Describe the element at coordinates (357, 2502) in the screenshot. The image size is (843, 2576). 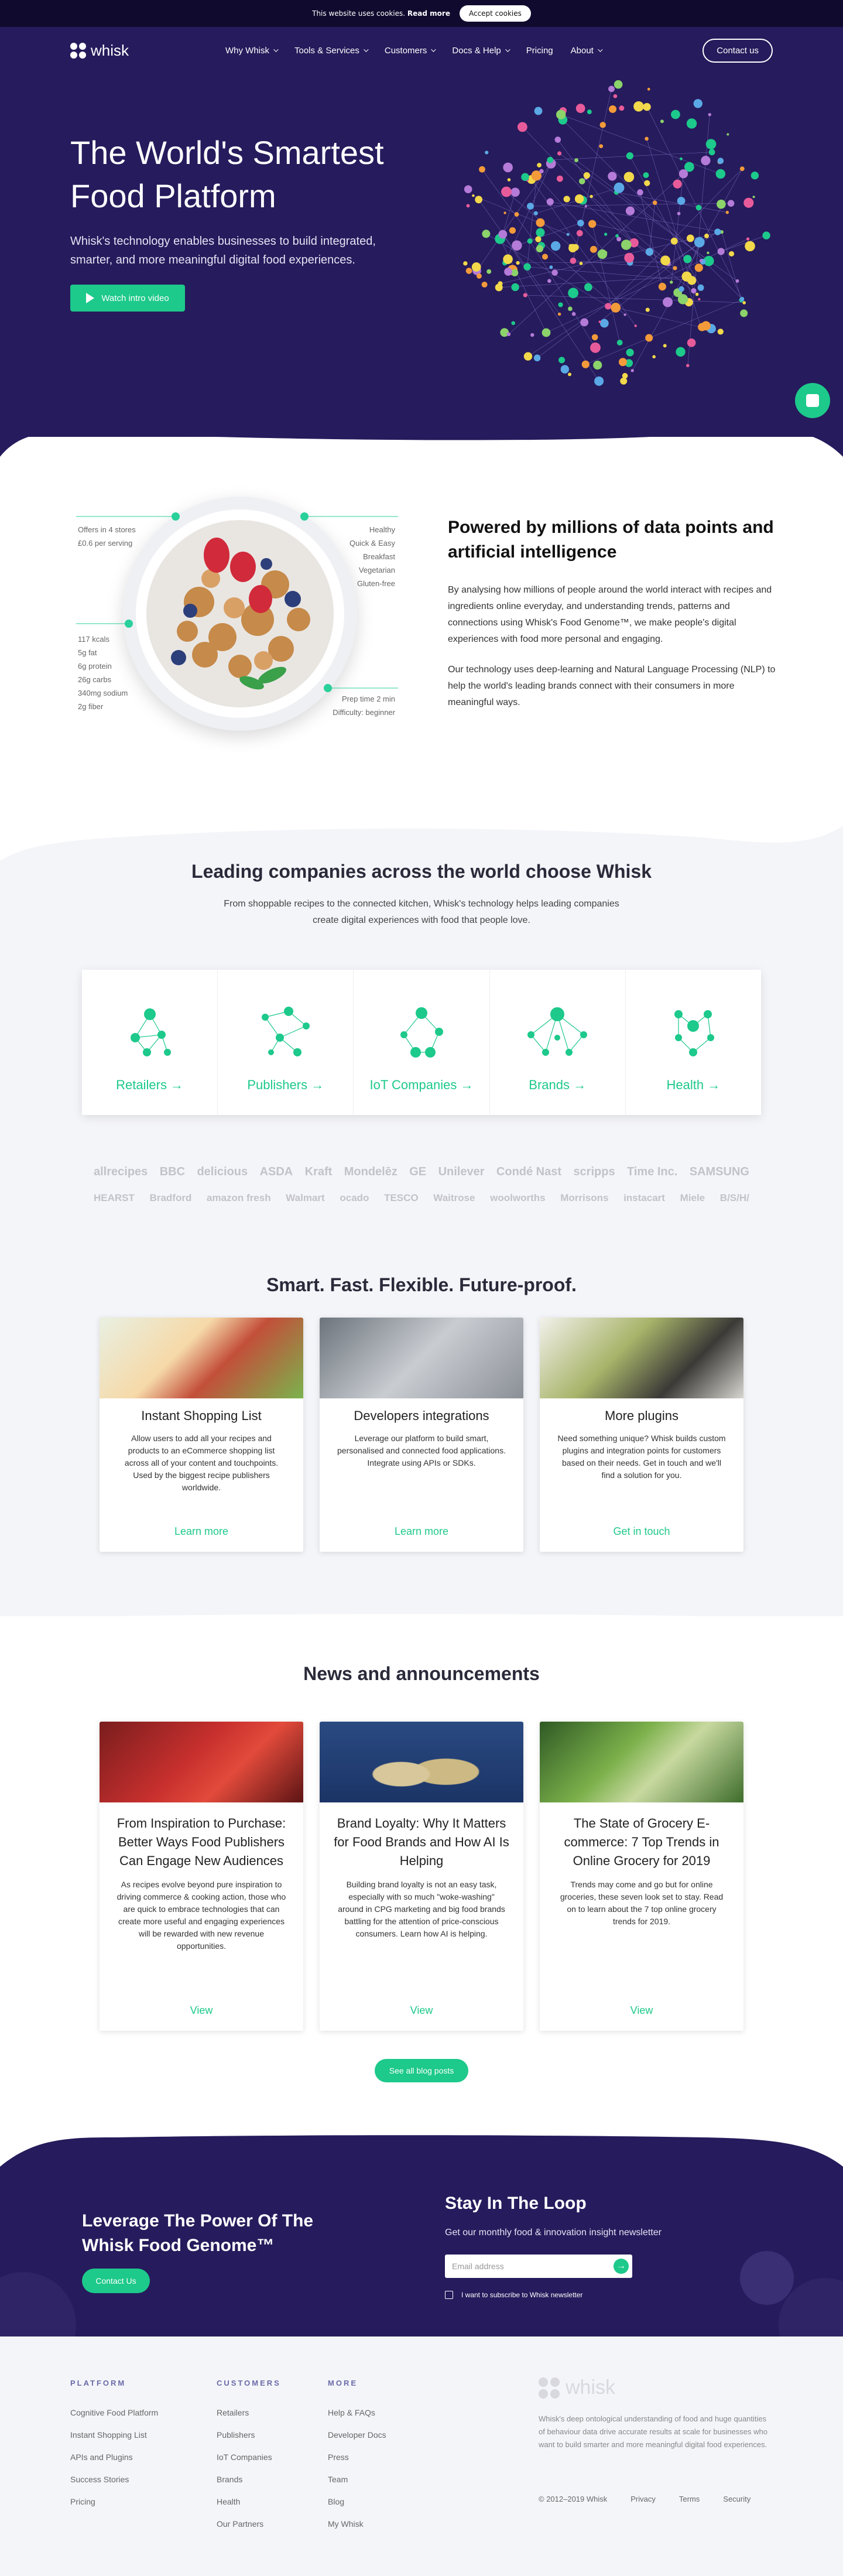
I see `footer-link: Blog` at that location.